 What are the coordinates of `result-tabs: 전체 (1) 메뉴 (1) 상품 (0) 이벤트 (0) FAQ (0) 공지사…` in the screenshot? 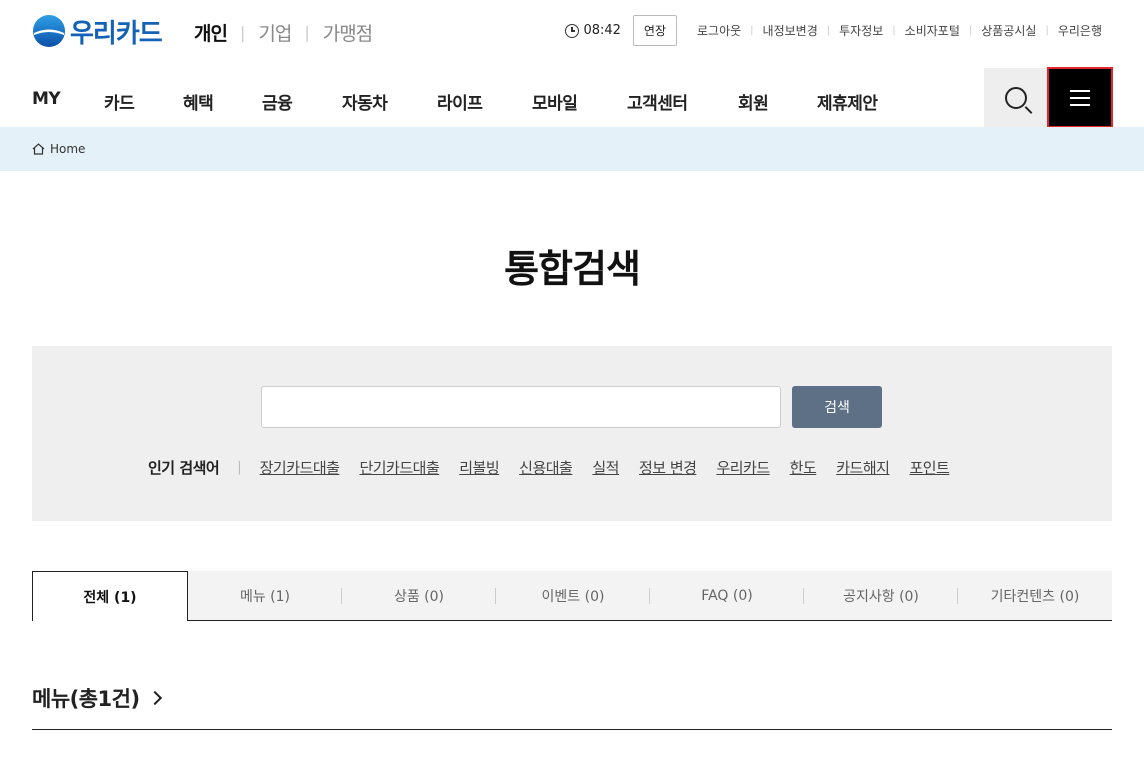 It's located at (572, 596).